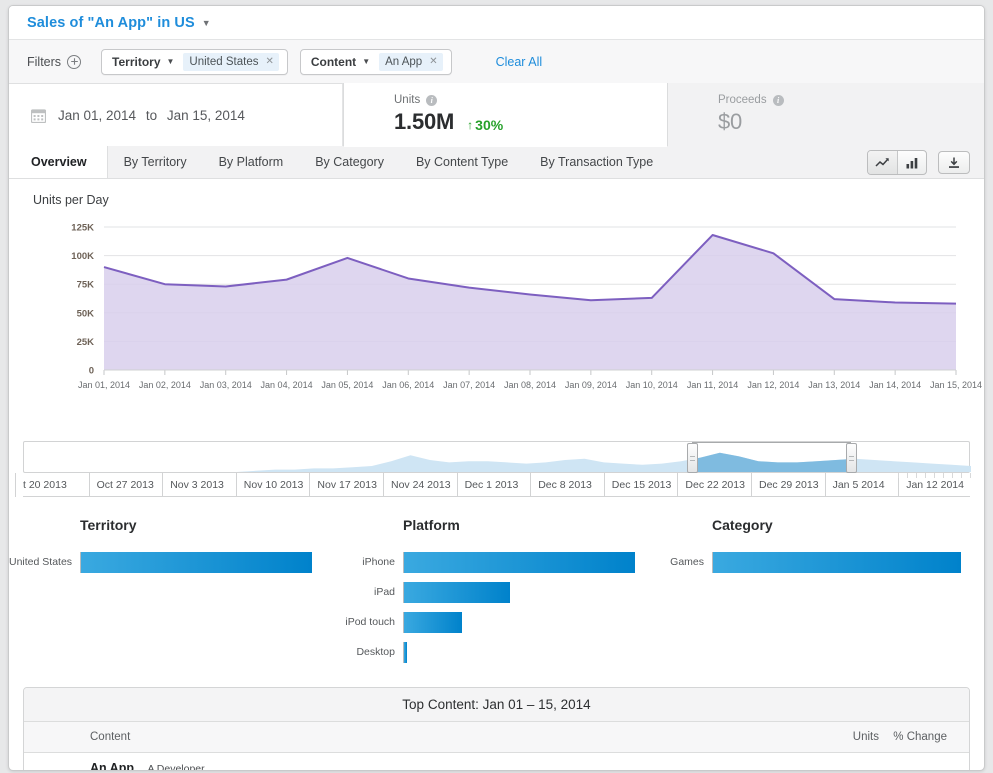  I want to click on chart-type-toggle, so click(897, 162).